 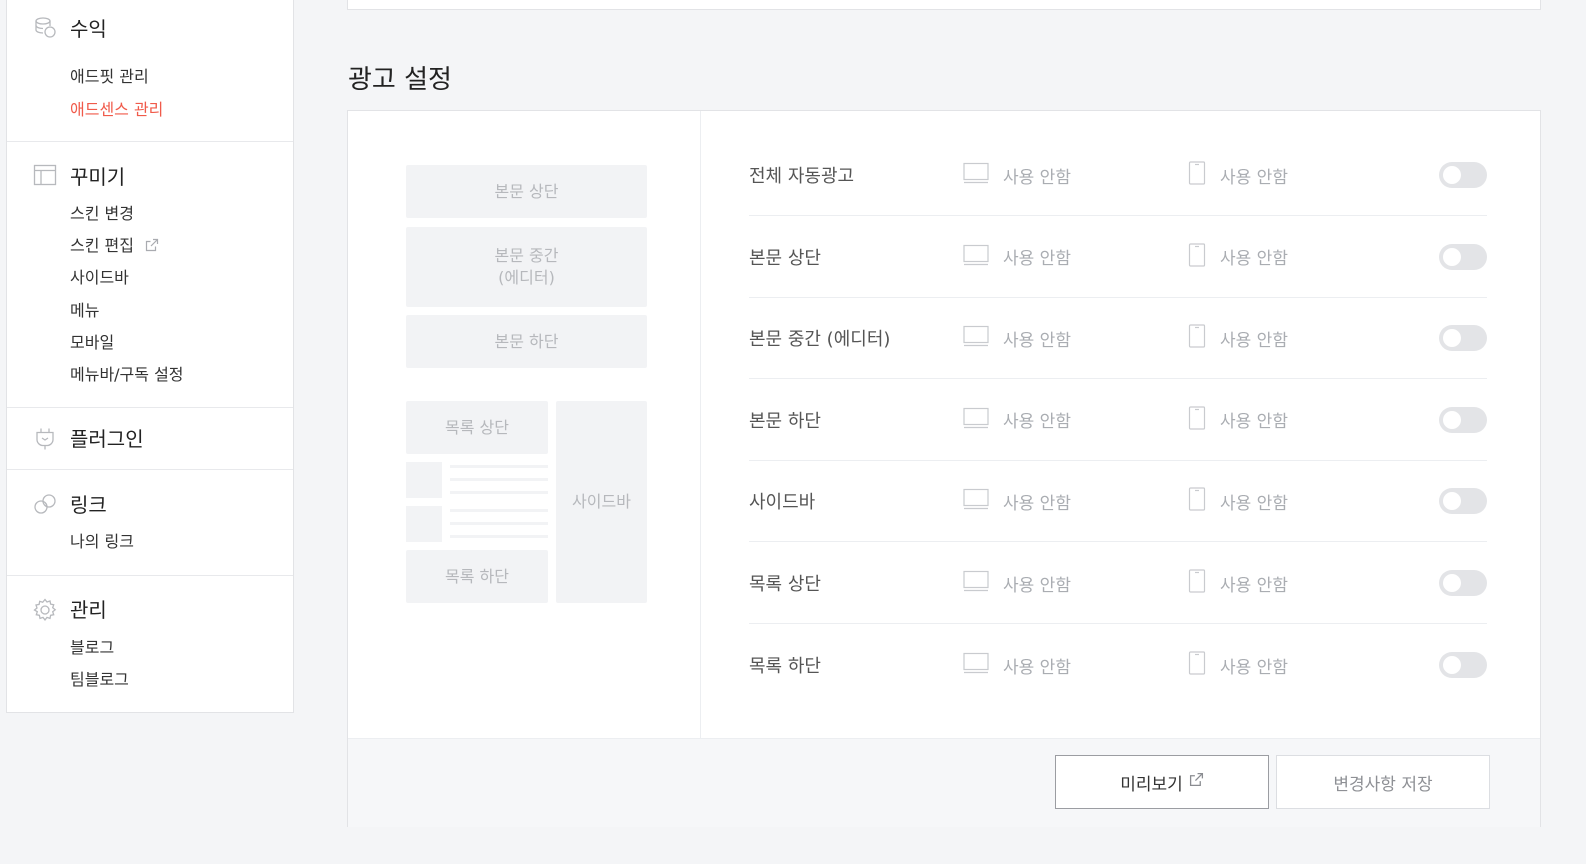 I want to click on sidebar-item-adfit: 애드핏 관리, so click(x=109, y=75).